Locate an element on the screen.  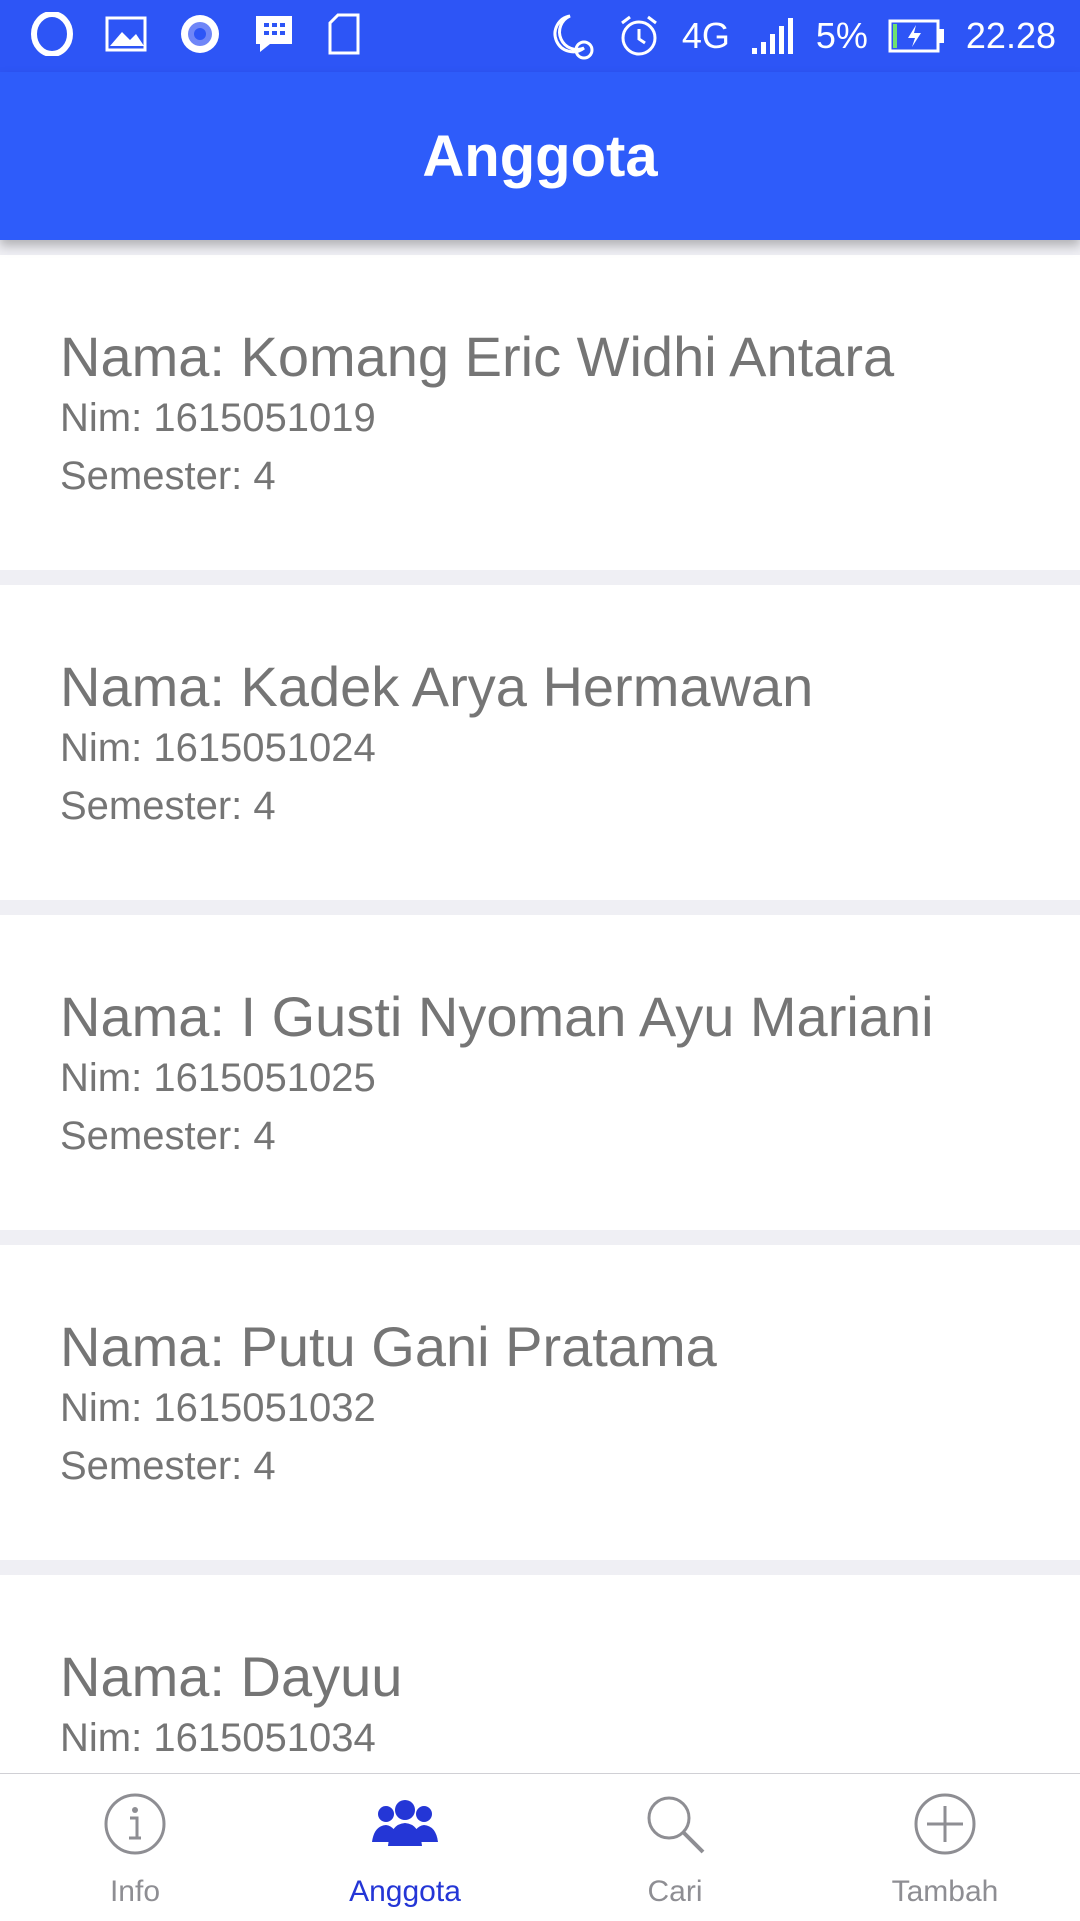
app-header: Anggota is located at coordinates (540, 156).